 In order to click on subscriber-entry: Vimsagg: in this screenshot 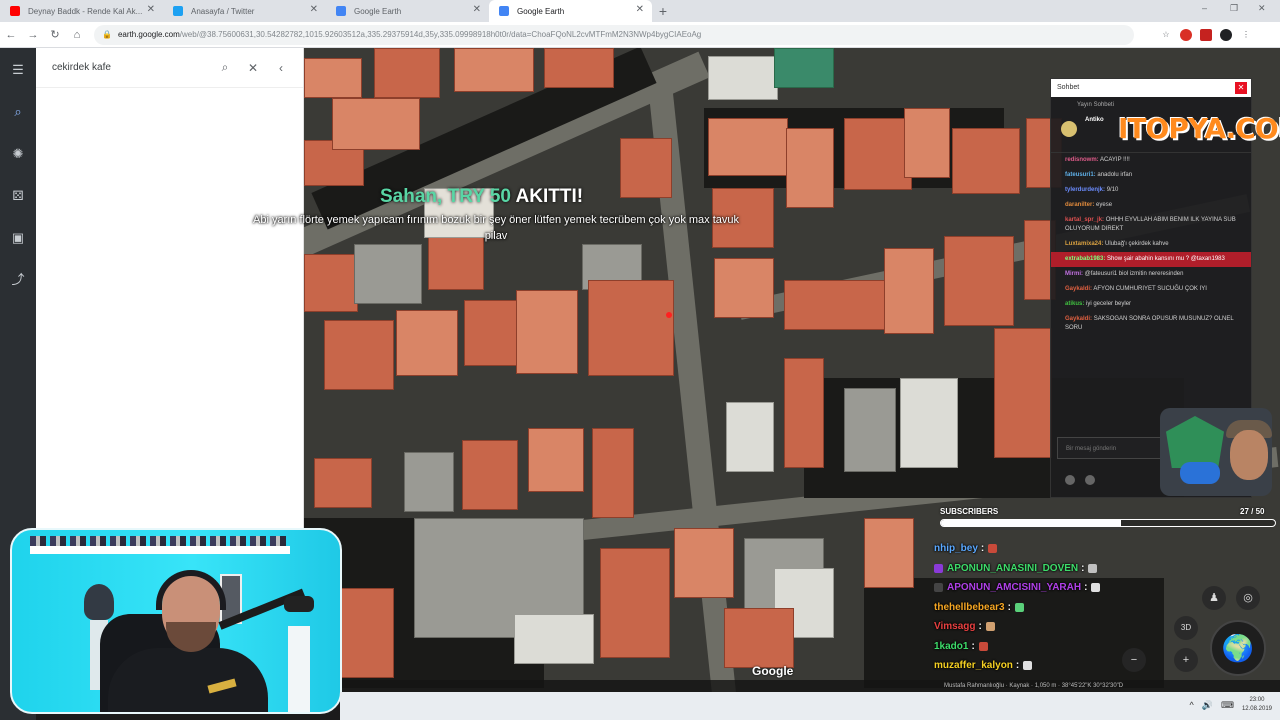, I will do `click(1084, 627)`.